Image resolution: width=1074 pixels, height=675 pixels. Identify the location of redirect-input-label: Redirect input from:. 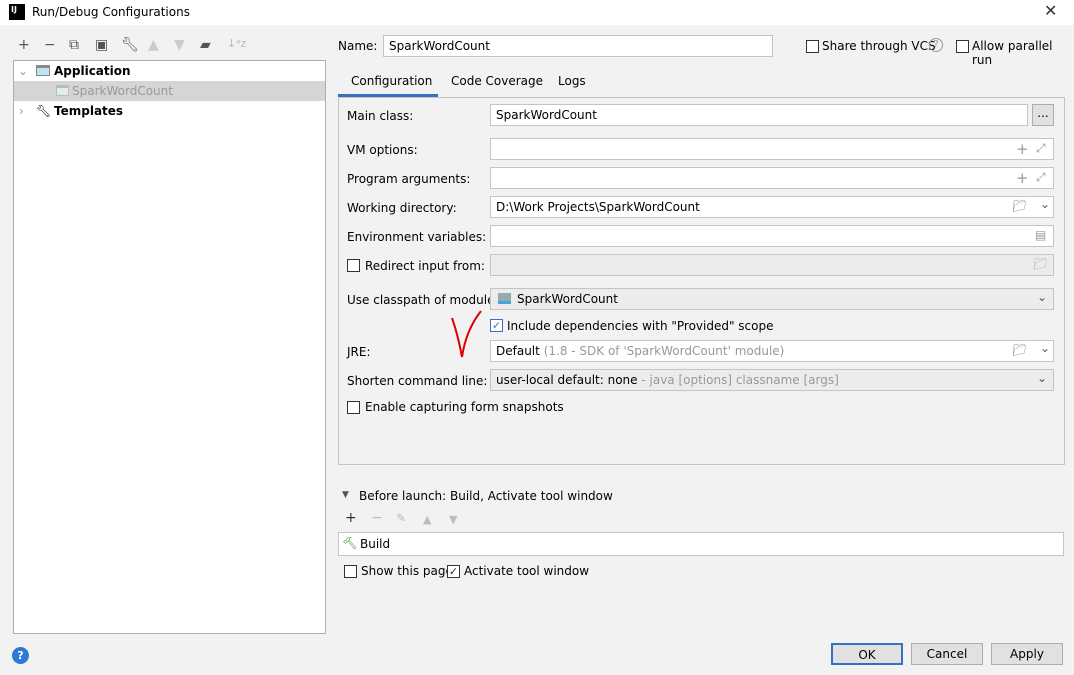
(425, 266).